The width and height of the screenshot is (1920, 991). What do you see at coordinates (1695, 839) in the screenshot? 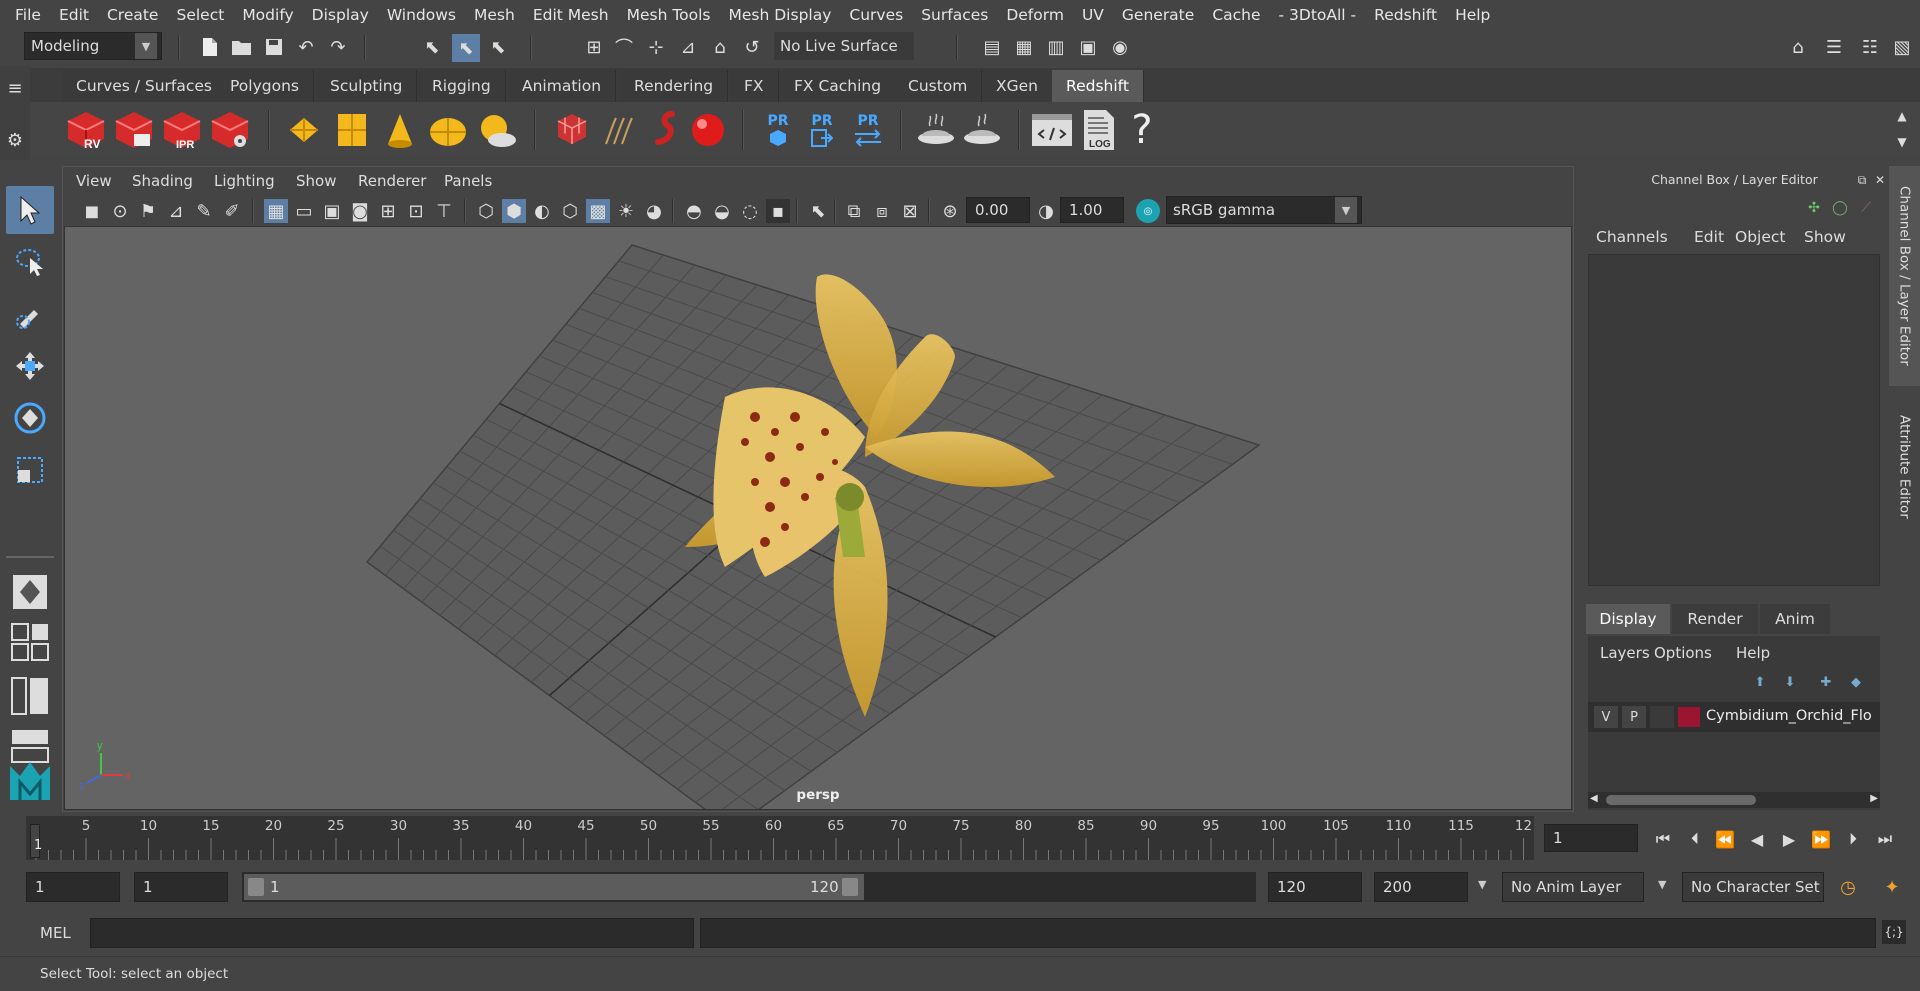
I see `step-back-frame-icon: ⏴` at bounding box center [1695, 839].